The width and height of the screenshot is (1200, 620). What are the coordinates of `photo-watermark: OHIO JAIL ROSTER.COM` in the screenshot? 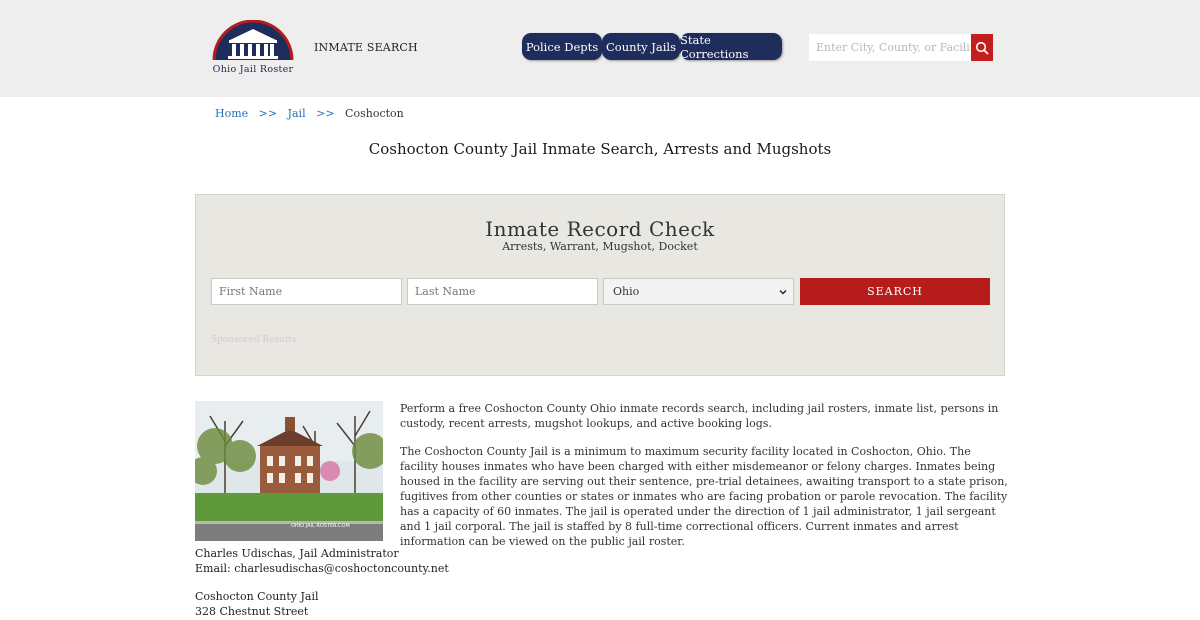 It's located at (320, 526).